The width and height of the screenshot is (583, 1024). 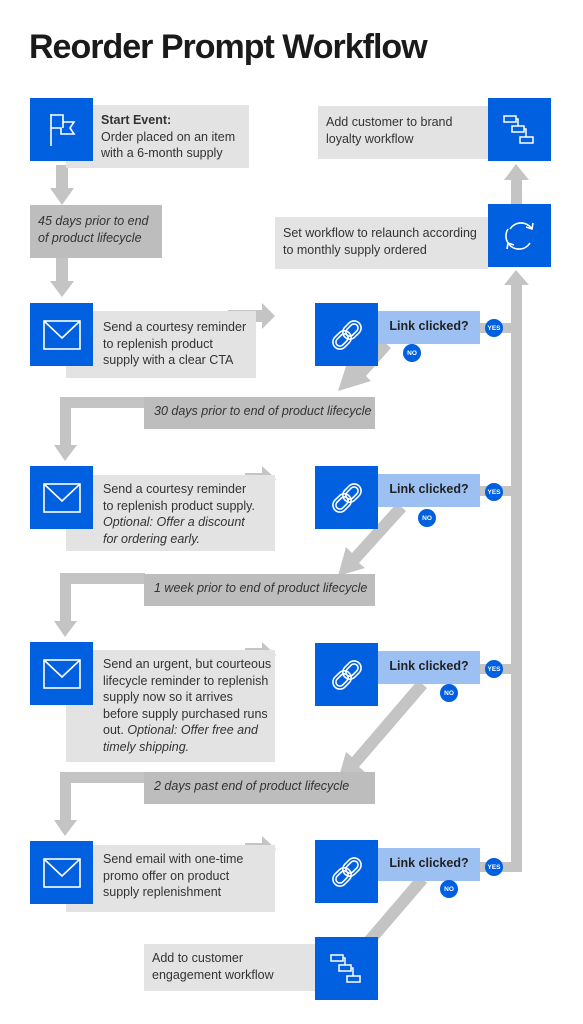 I want to click on engagement-box: Add to customer engagement workflow, so click(x=234, y=967).